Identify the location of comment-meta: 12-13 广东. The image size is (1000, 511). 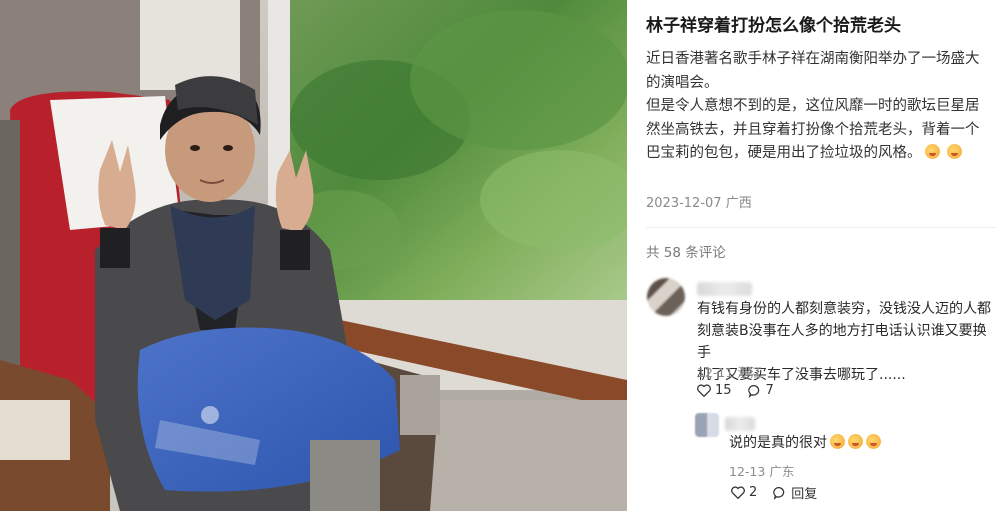
(761, 470).